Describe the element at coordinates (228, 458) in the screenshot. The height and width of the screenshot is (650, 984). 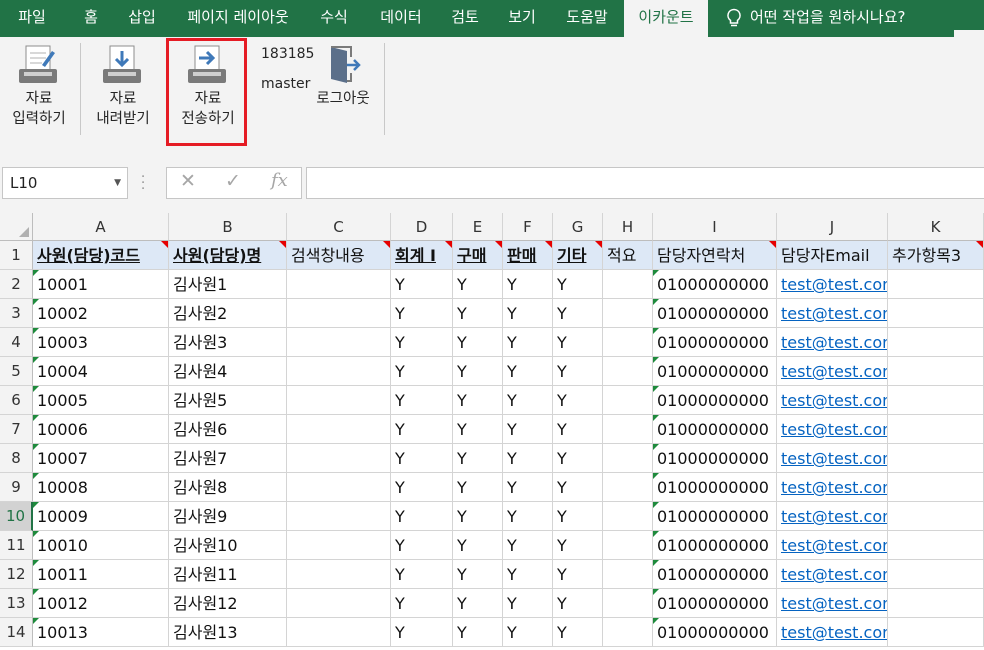
I see `table-cell: 김사원7` at that location.